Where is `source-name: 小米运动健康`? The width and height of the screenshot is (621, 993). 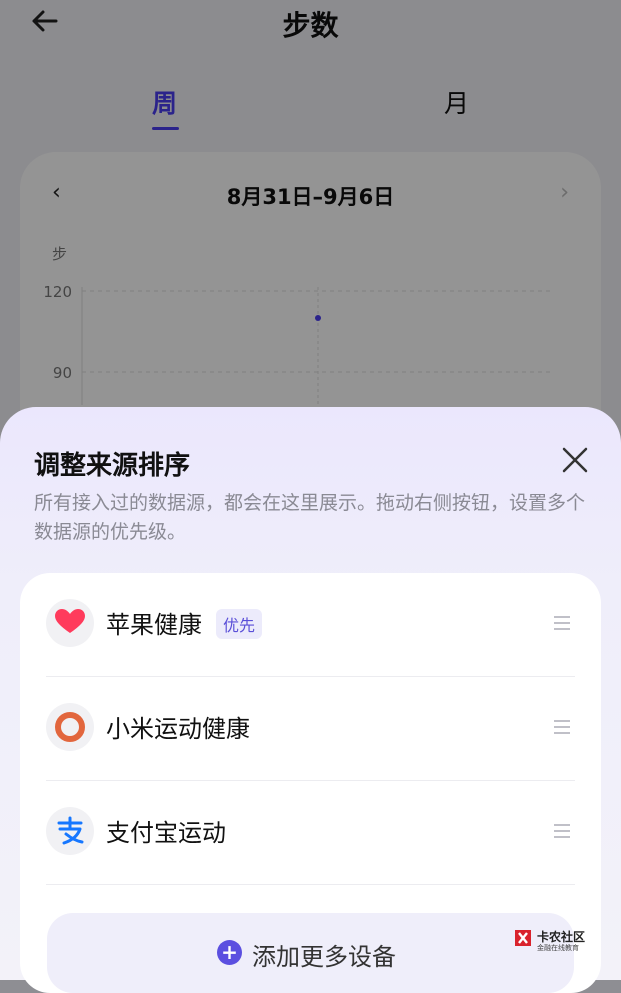 source-name: 小米运动健康 is located at coordinates (178, 729).